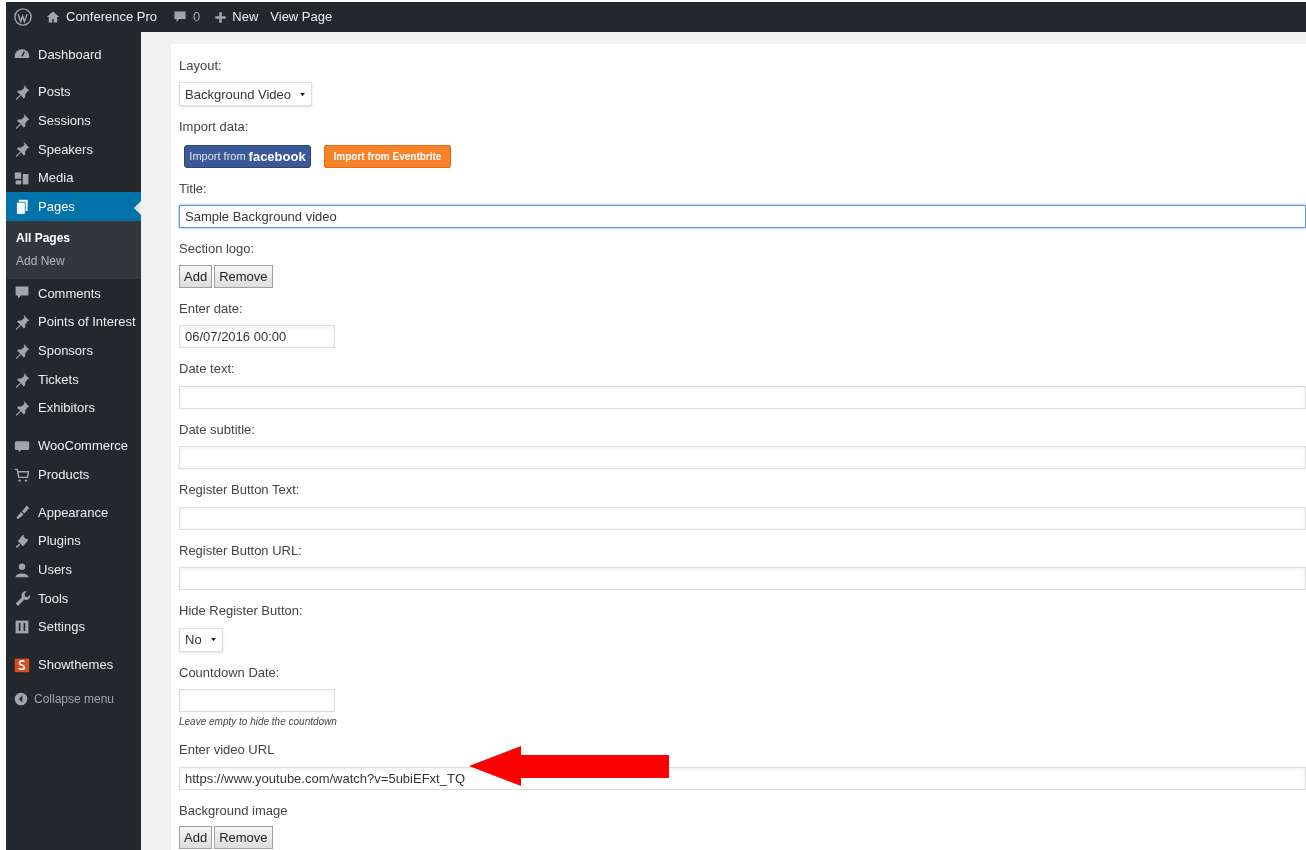 The image size is (1306, 850). Describe the element at coordinates (22, 627) in the screenshot. I see `settings-icon` at that location.